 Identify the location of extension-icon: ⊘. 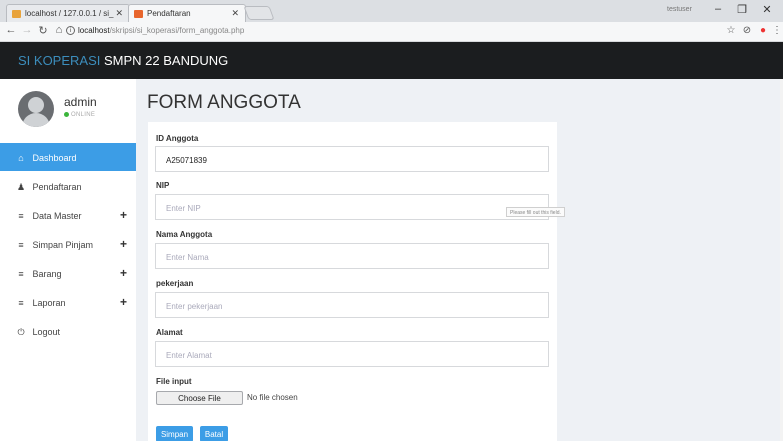
(747, 30).